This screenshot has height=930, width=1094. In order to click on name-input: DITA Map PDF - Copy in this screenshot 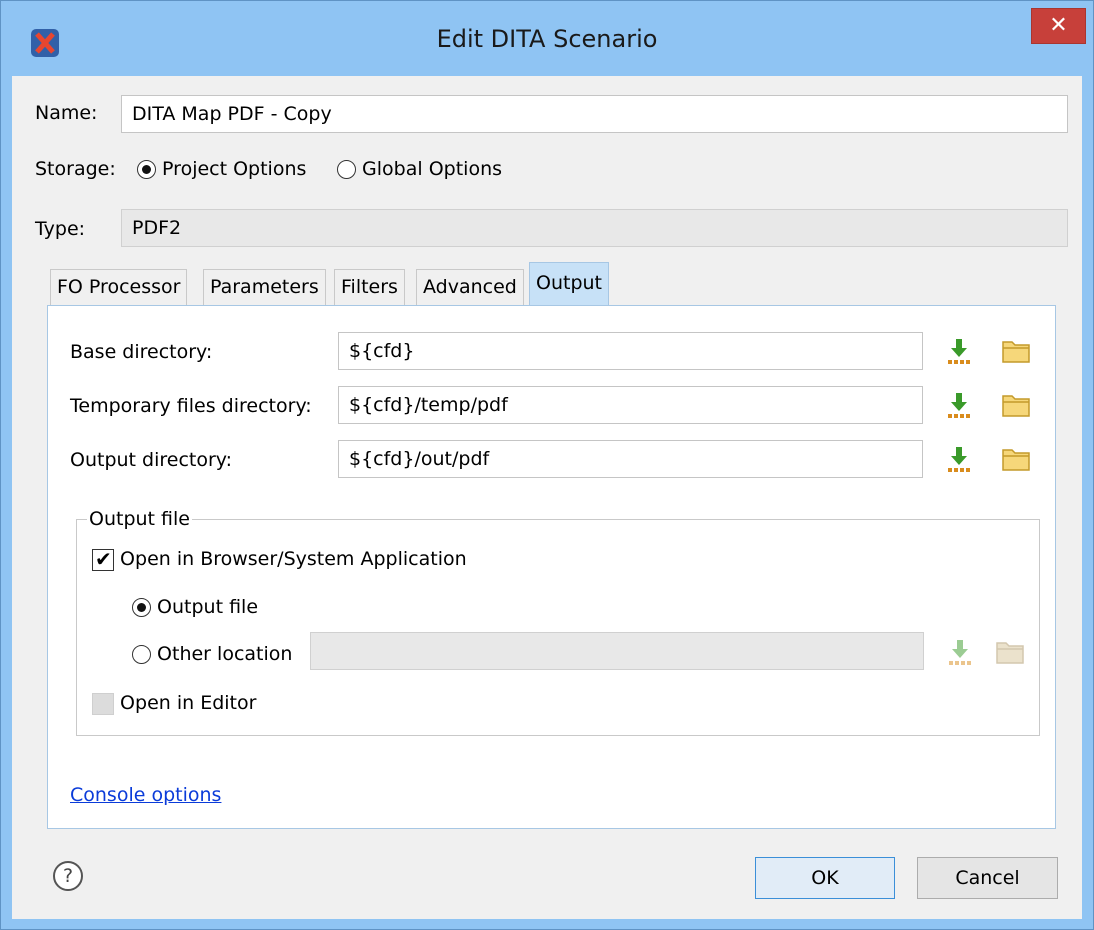, I will do `click(594, 114)`.